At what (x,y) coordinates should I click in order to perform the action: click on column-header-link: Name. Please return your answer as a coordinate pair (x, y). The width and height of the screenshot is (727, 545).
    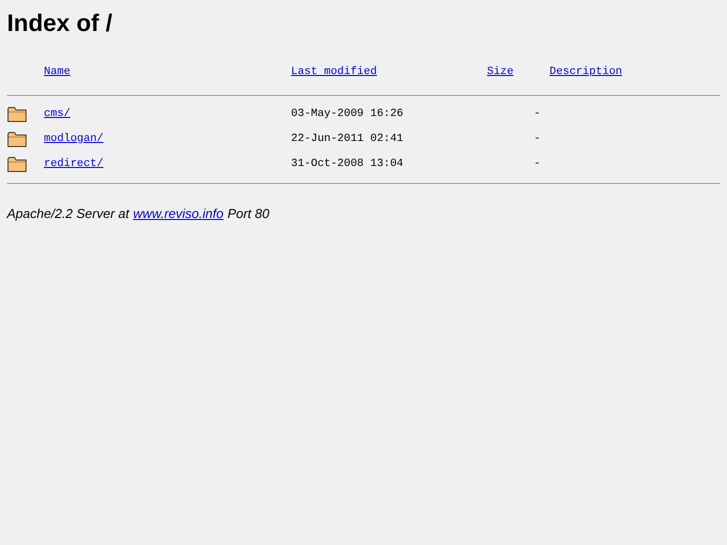
    Looking at the image, I should click on (57, 72).